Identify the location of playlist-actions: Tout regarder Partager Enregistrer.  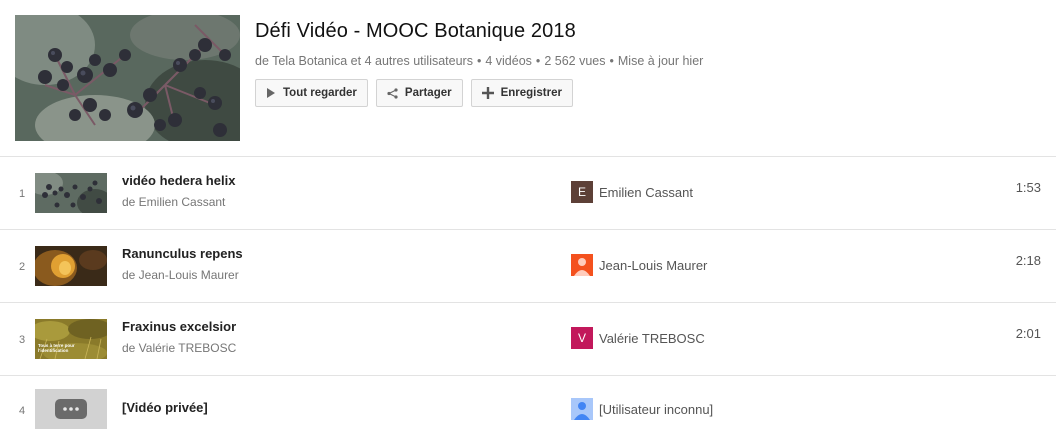
(414, 93).